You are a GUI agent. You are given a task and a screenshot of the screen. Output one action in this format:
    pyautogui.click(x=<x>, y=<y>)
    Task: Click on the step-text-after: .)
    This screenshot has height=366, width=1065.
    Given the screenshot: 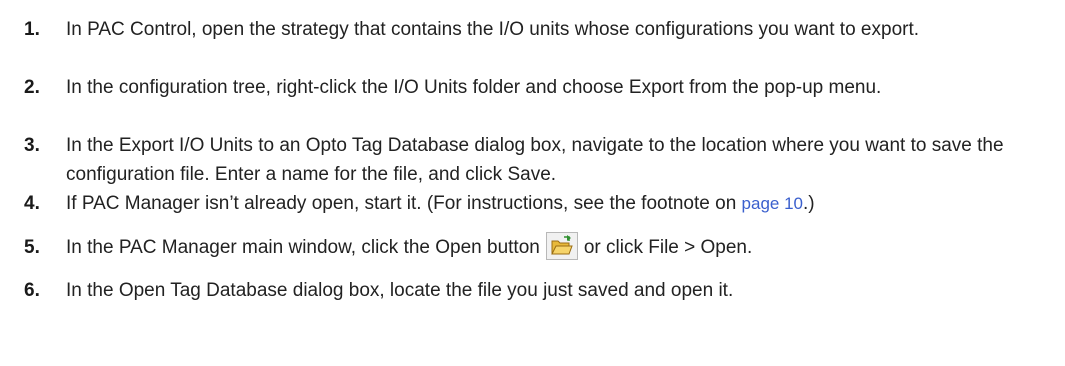 What is the action you would take?
    pyautogui.click(x=809, y=203)
    